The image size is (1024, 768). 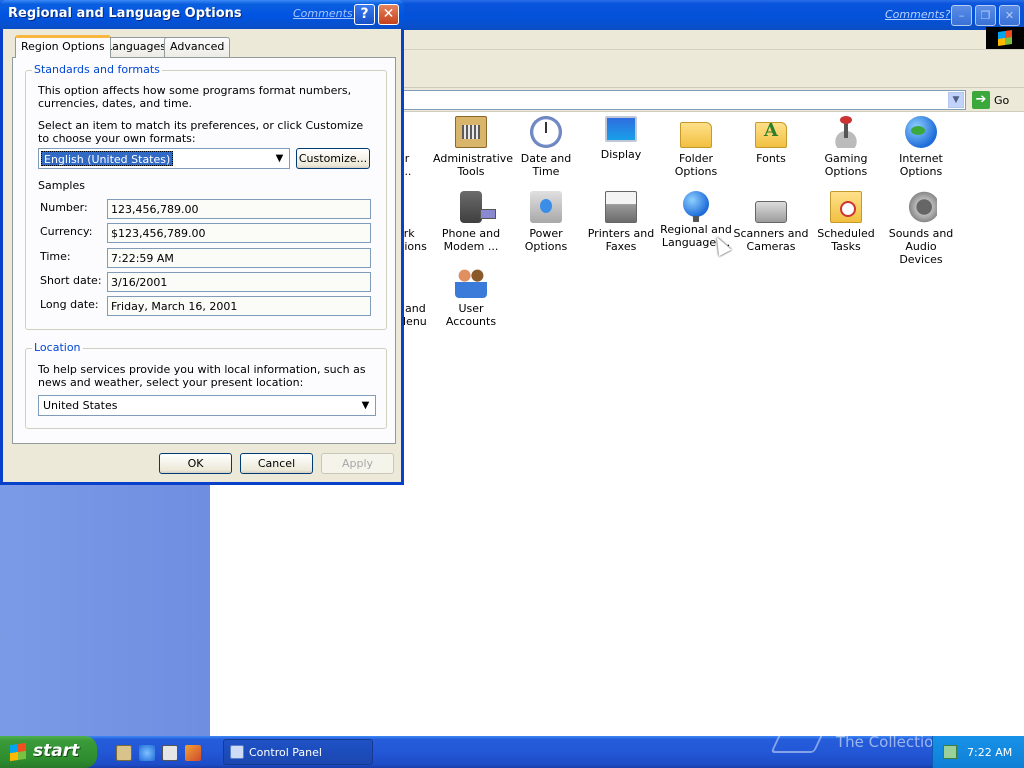 What do you see at coordinates (325, 13) in the screenshot?
I see `dialog-comments-link: Comments?` at bounding box center [325, 13].